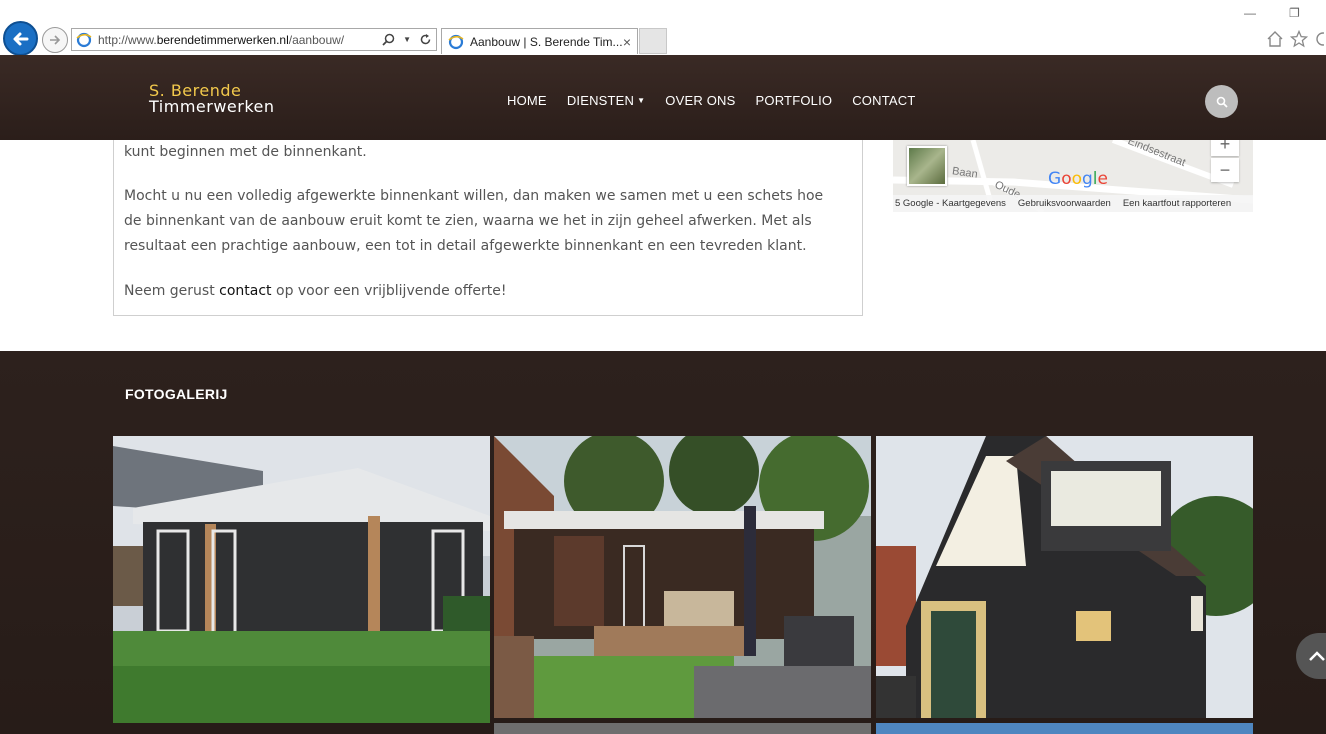 This screenshot has height=734, width=1326. I want to click on new-tab-button, so click(653, 41).